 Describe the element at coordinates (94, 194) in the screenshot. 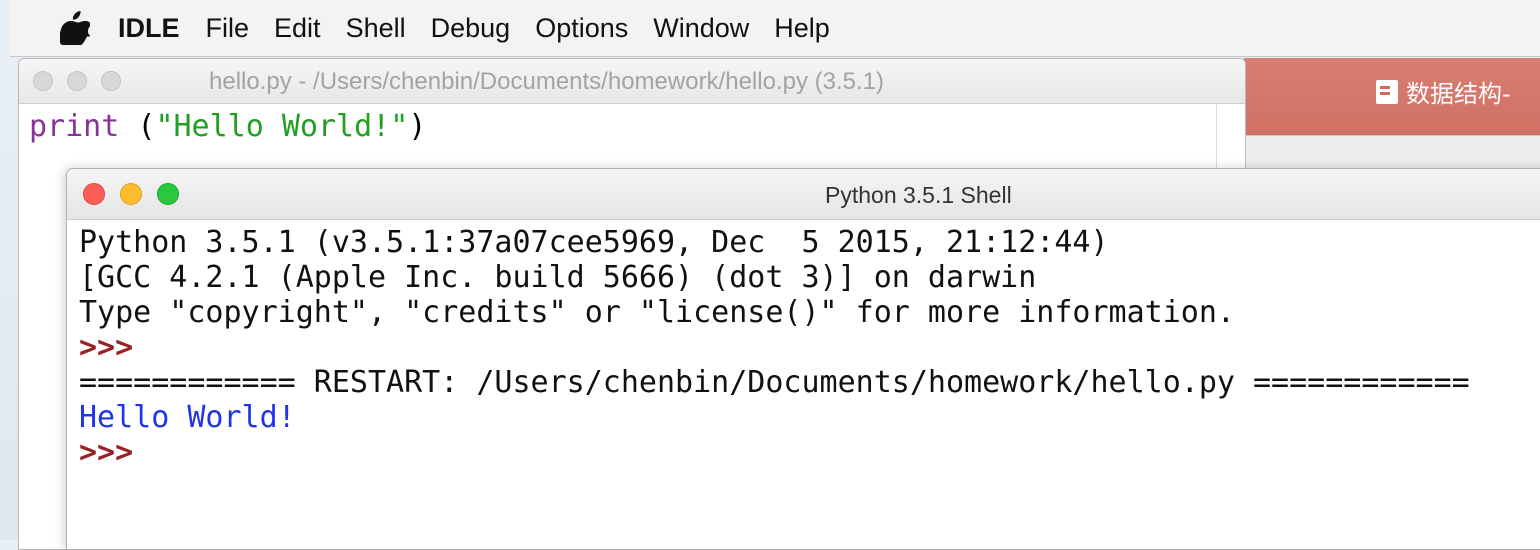

I see `shell-close-button` at that location.